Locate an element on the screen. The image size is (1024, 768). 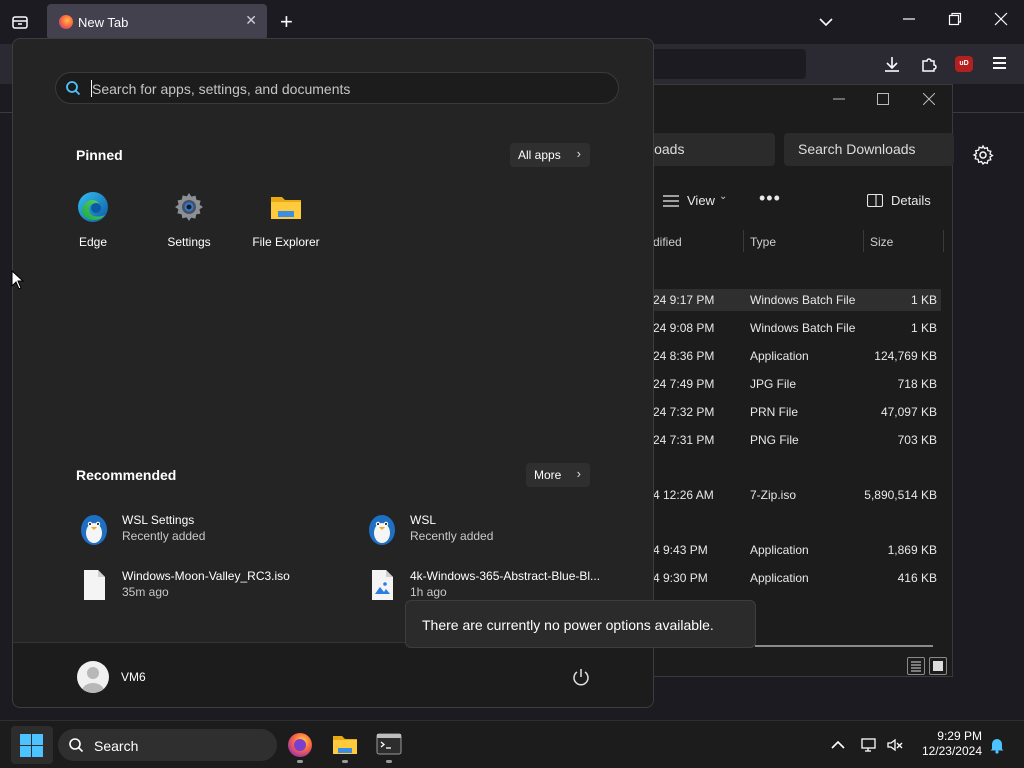
file-row: 24 7:31 PM PNG File 703 KB is located at coordinates (777, 440).